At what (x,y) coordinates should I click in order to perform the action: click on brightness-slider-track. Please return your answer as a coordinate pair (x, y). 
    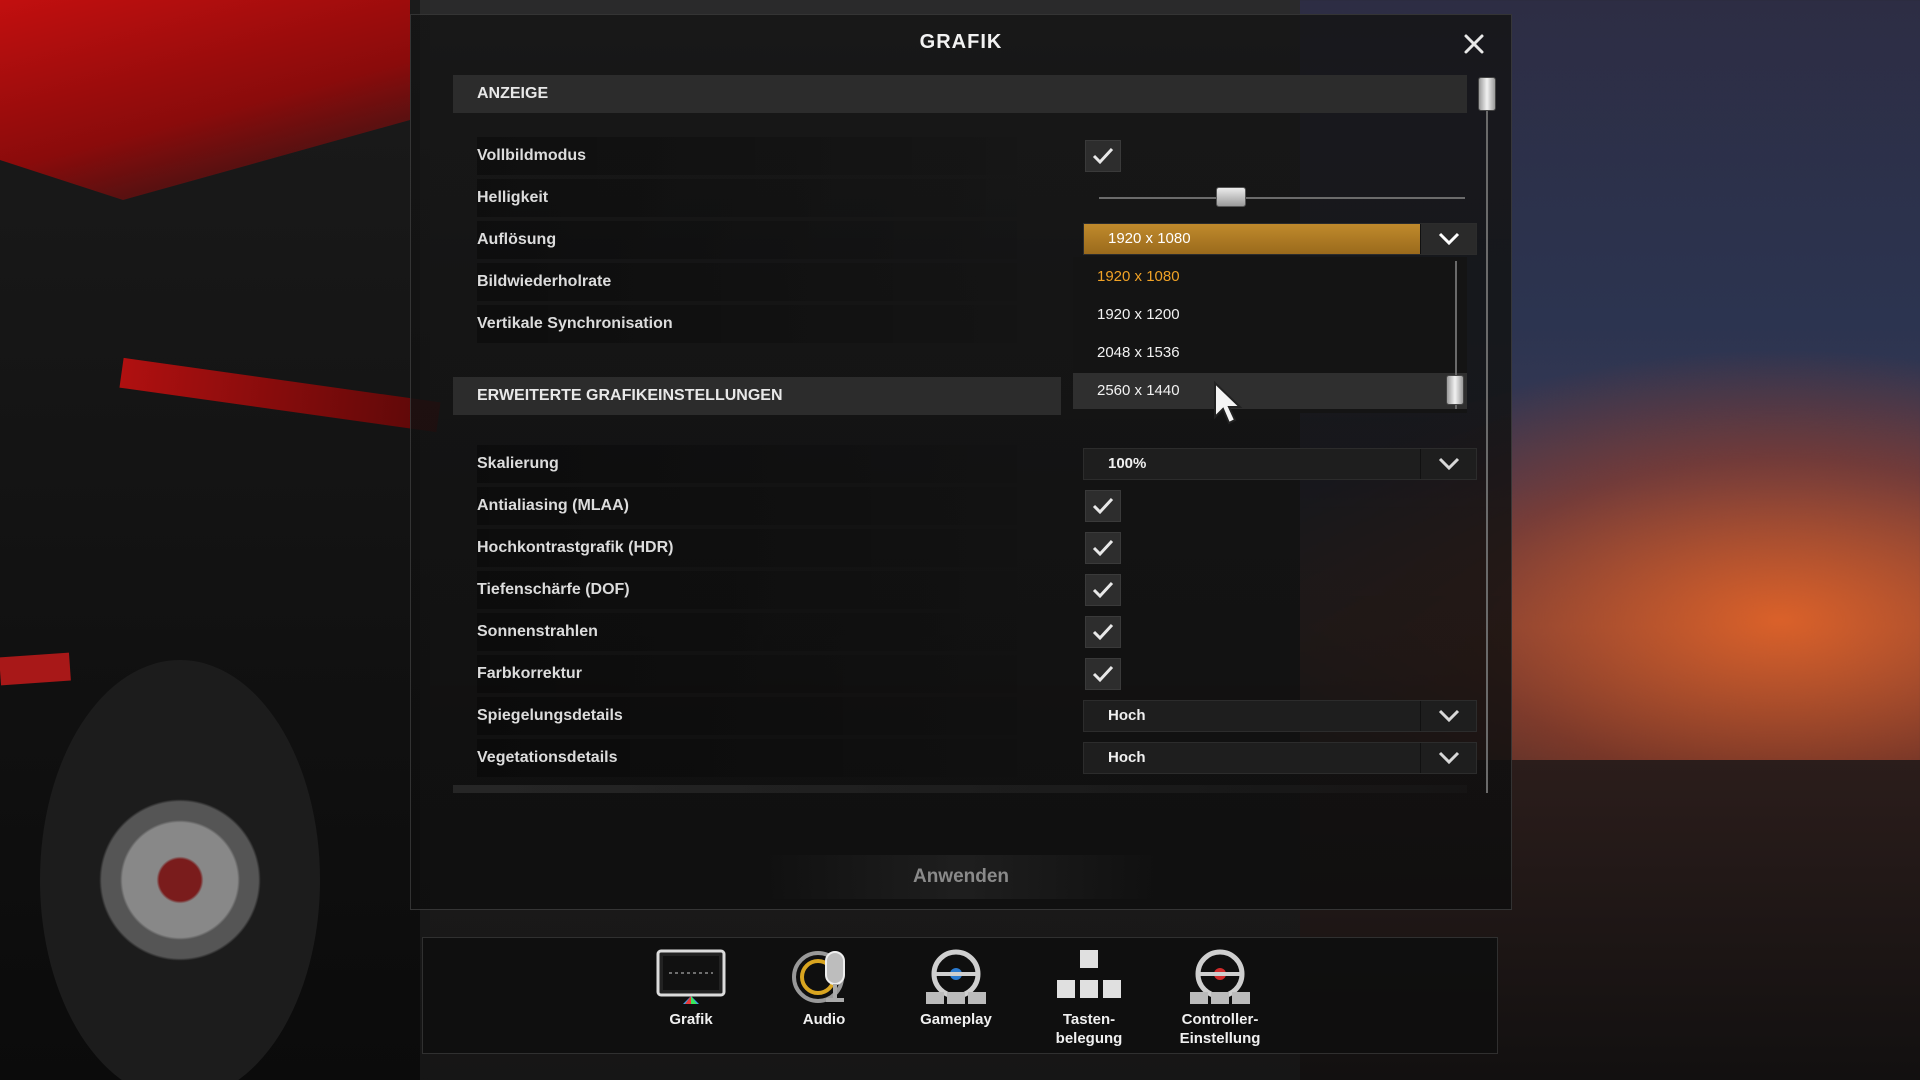
    Looking at the image, I should click on (1282, 198).